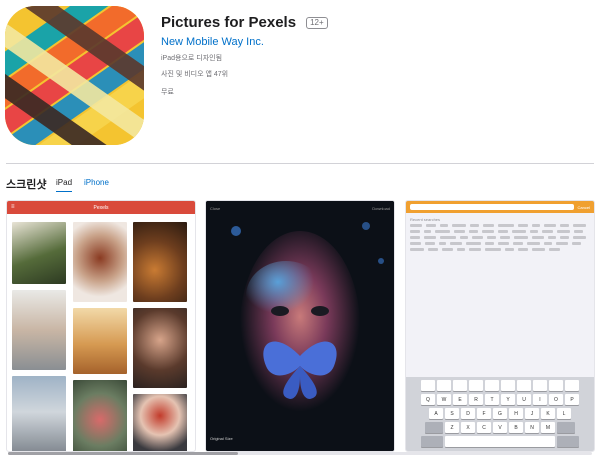 The width and height of the screenshot is (600, 456). What do you see at coordinates (532, 427) in the screenshot?
I see `keyboard-key-n: N` at bounding box center [532, 427].